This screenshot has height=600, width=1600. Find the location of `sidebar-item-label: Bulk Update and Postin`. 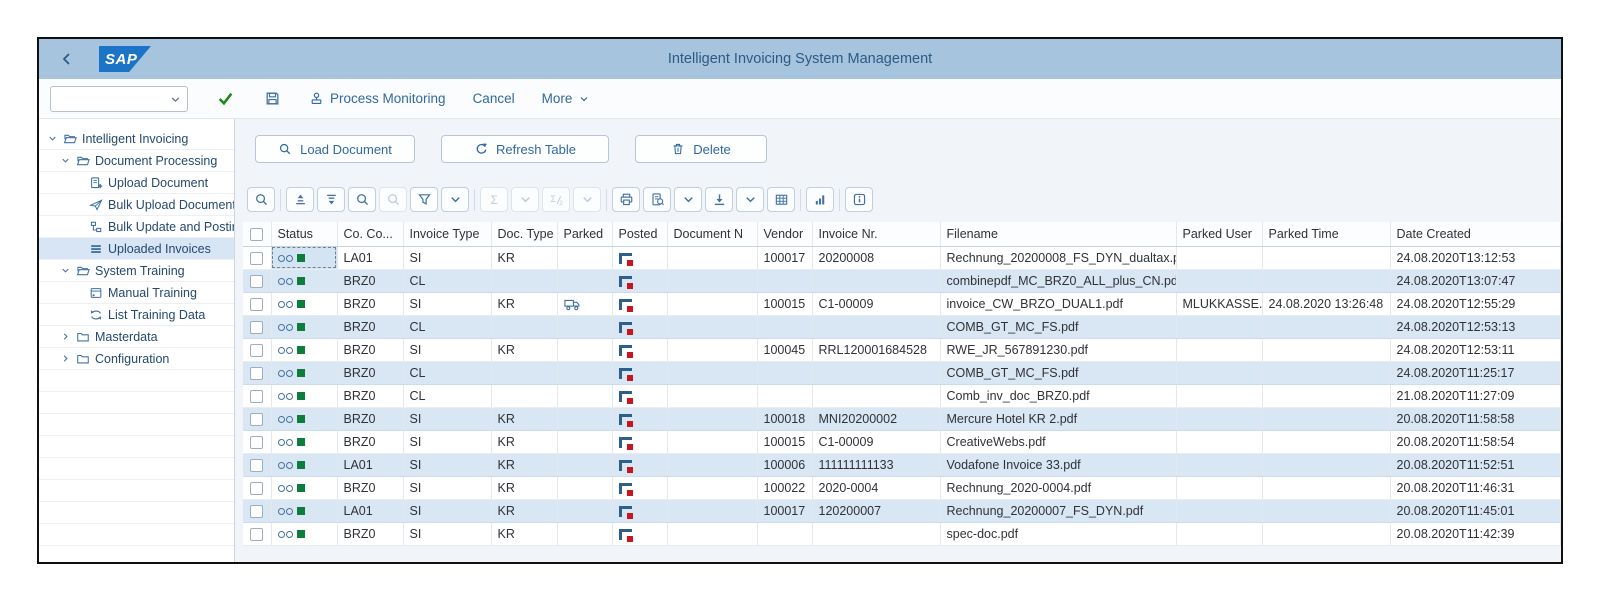

sidebar-item-label: Bulk Update and Postin is located at coordinates (171, 226).